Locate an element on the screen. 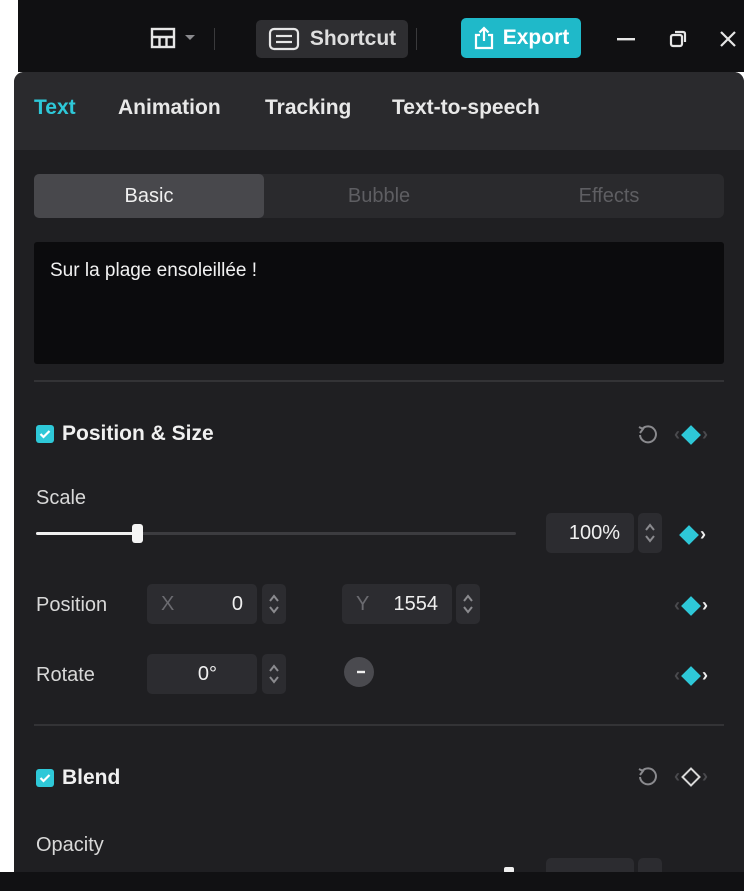 The height and width of the screenshot is (891, 744). position-size-title: Position & Size is located at coordinates (138, 433).